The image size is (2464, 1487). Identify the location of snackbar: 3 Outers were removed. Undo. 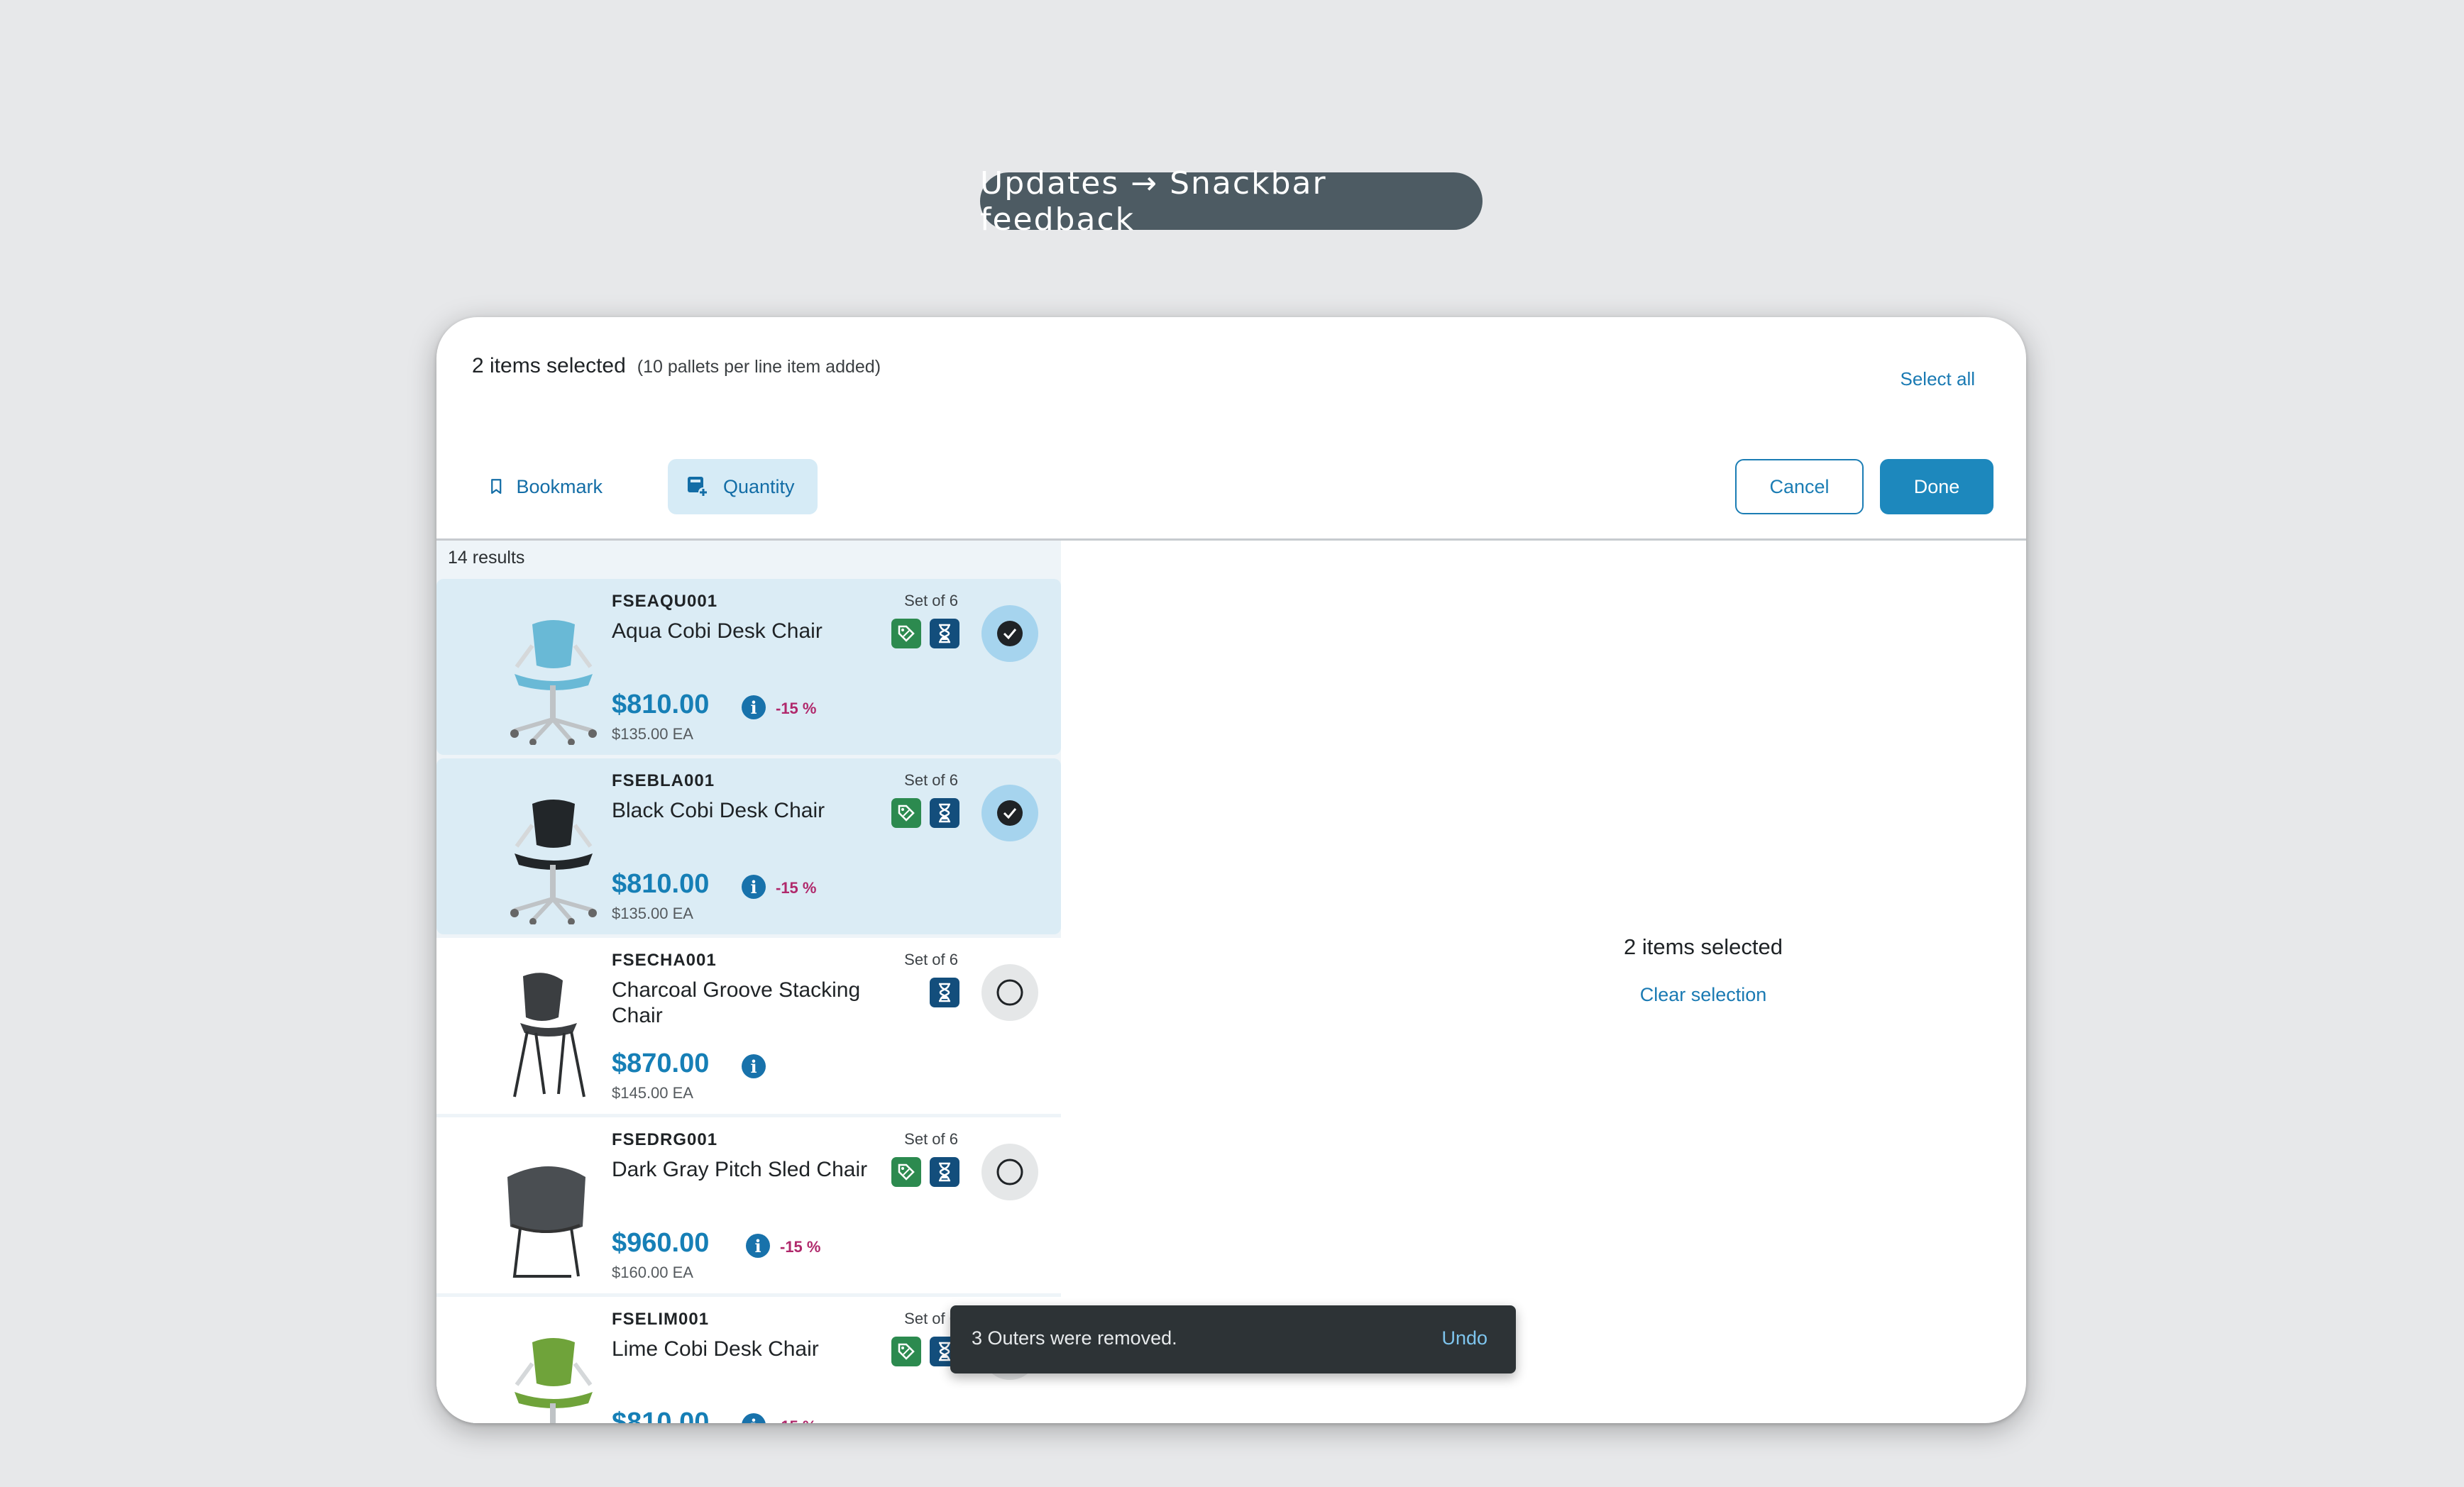
(1233, 1339).